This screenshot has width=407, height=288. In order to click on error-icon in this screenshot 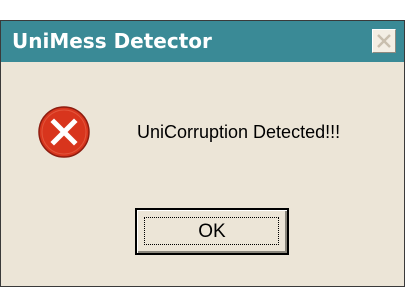, I will do `click(64, 132)`.